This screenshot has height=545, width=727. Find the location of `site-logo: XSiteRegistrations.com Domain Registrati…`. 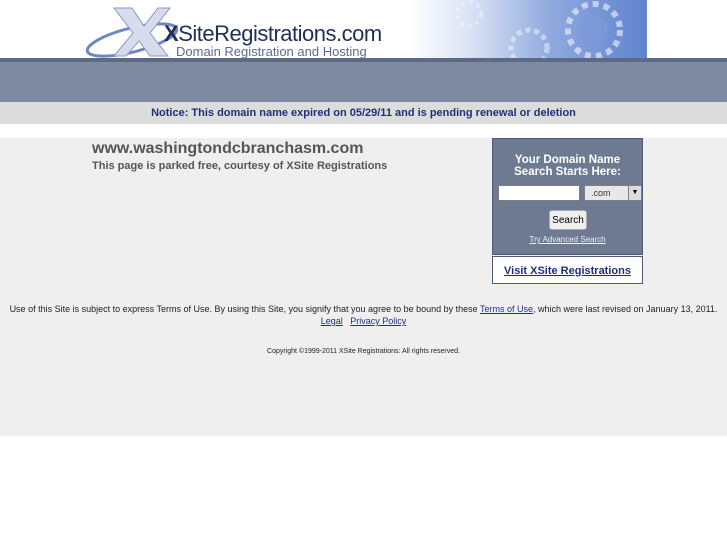

site-logo: XSiteRegistrations.com Domain Registrati… is located at coordinates (234, 31).